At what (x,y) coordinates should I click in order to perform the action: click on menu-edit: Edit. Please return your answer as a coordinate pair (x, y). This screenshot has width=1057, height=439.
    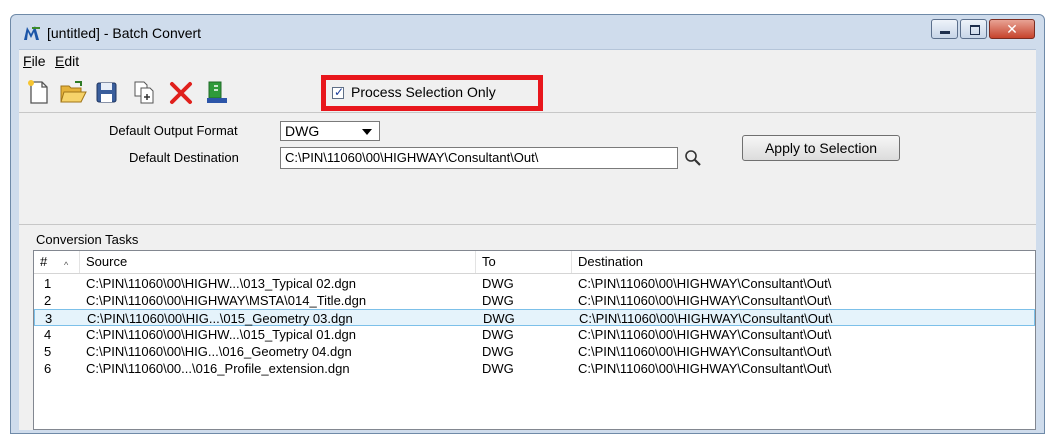
    Looking at the image, I should click on (67, 61).